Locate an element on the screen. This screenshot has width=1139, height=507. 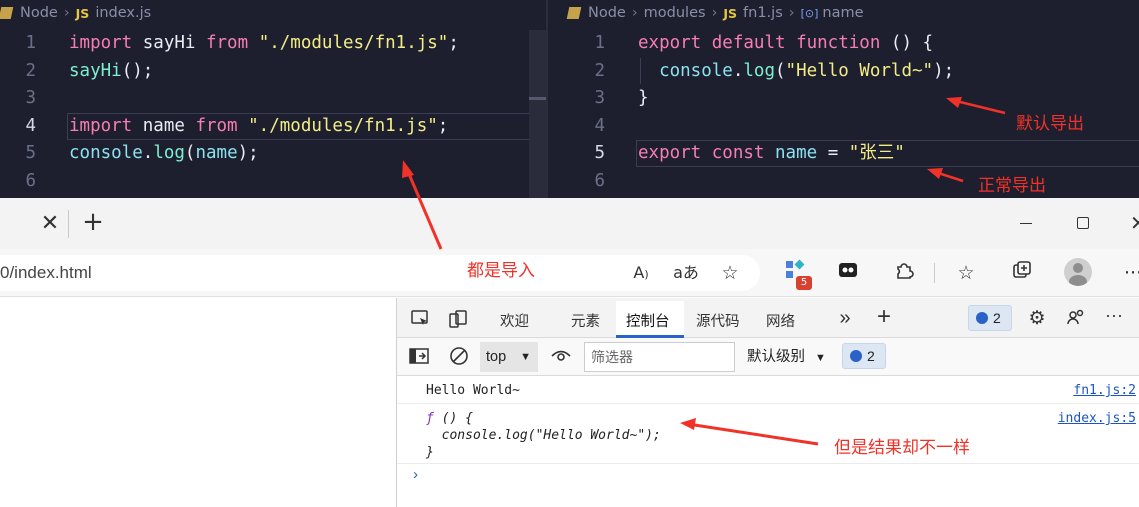
code-token: "Hello World~" is located at coordinates (859, 70).